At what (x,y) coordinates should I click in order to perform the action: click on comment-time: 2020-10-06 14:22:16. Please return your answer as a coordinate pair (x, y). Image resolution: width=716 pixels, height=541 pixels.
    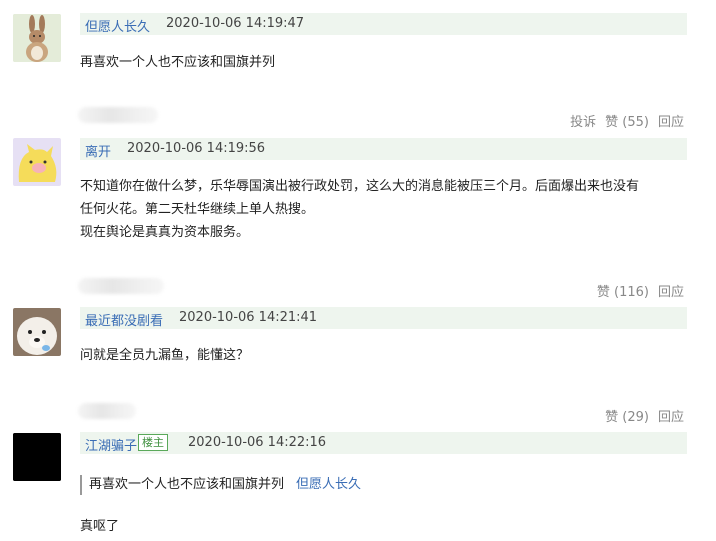
    Looking at the image, I should click on (257, 442).